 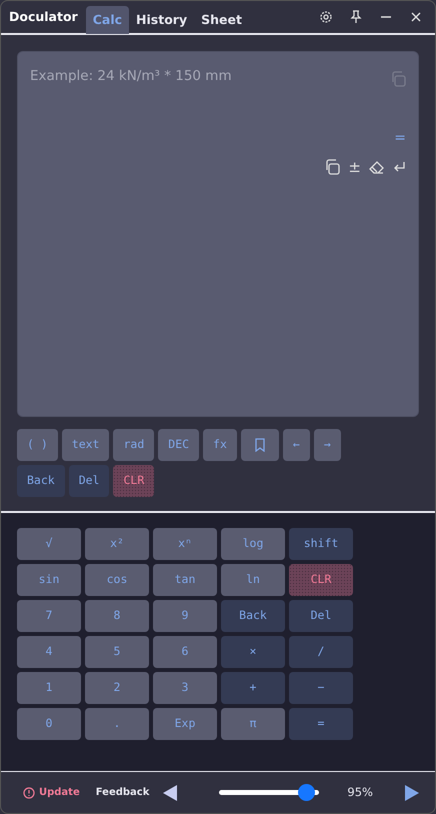 I want to click on sign-toggle-button: ±, so click(x=354, y=167).